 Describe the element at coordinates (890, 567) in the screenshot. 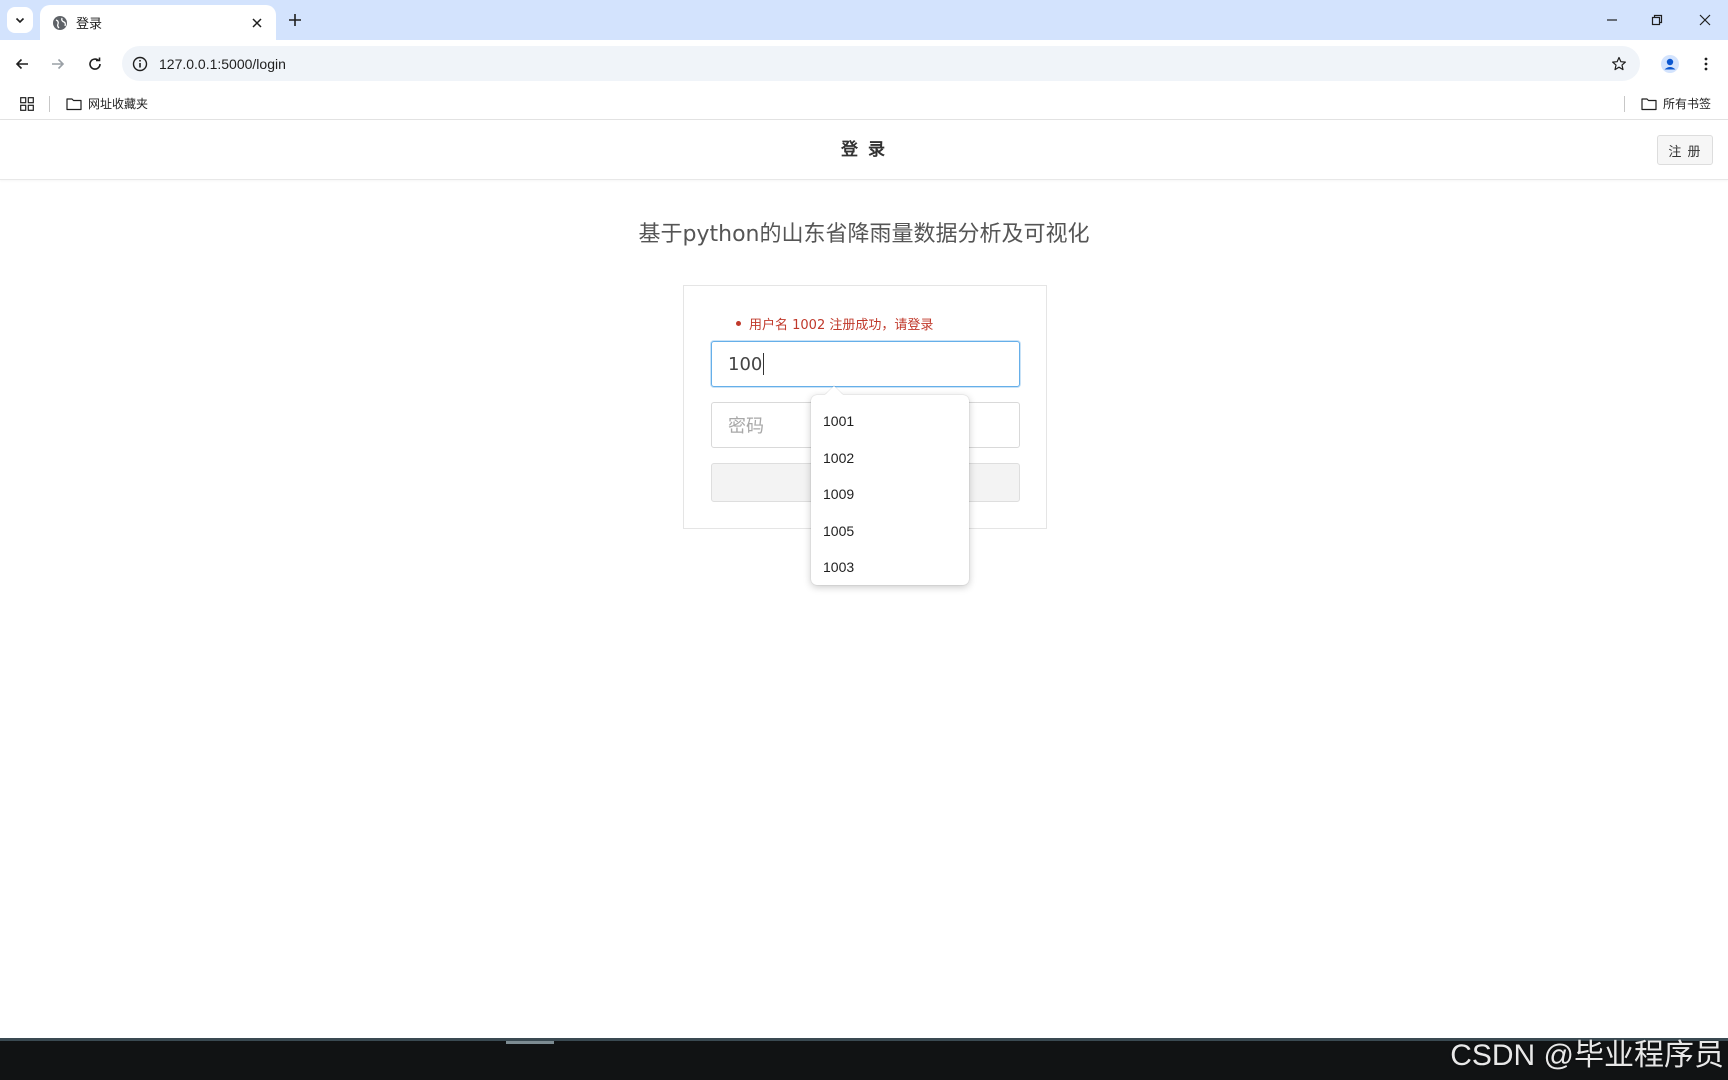

I see `autocomplete-option: 1003` at that location.